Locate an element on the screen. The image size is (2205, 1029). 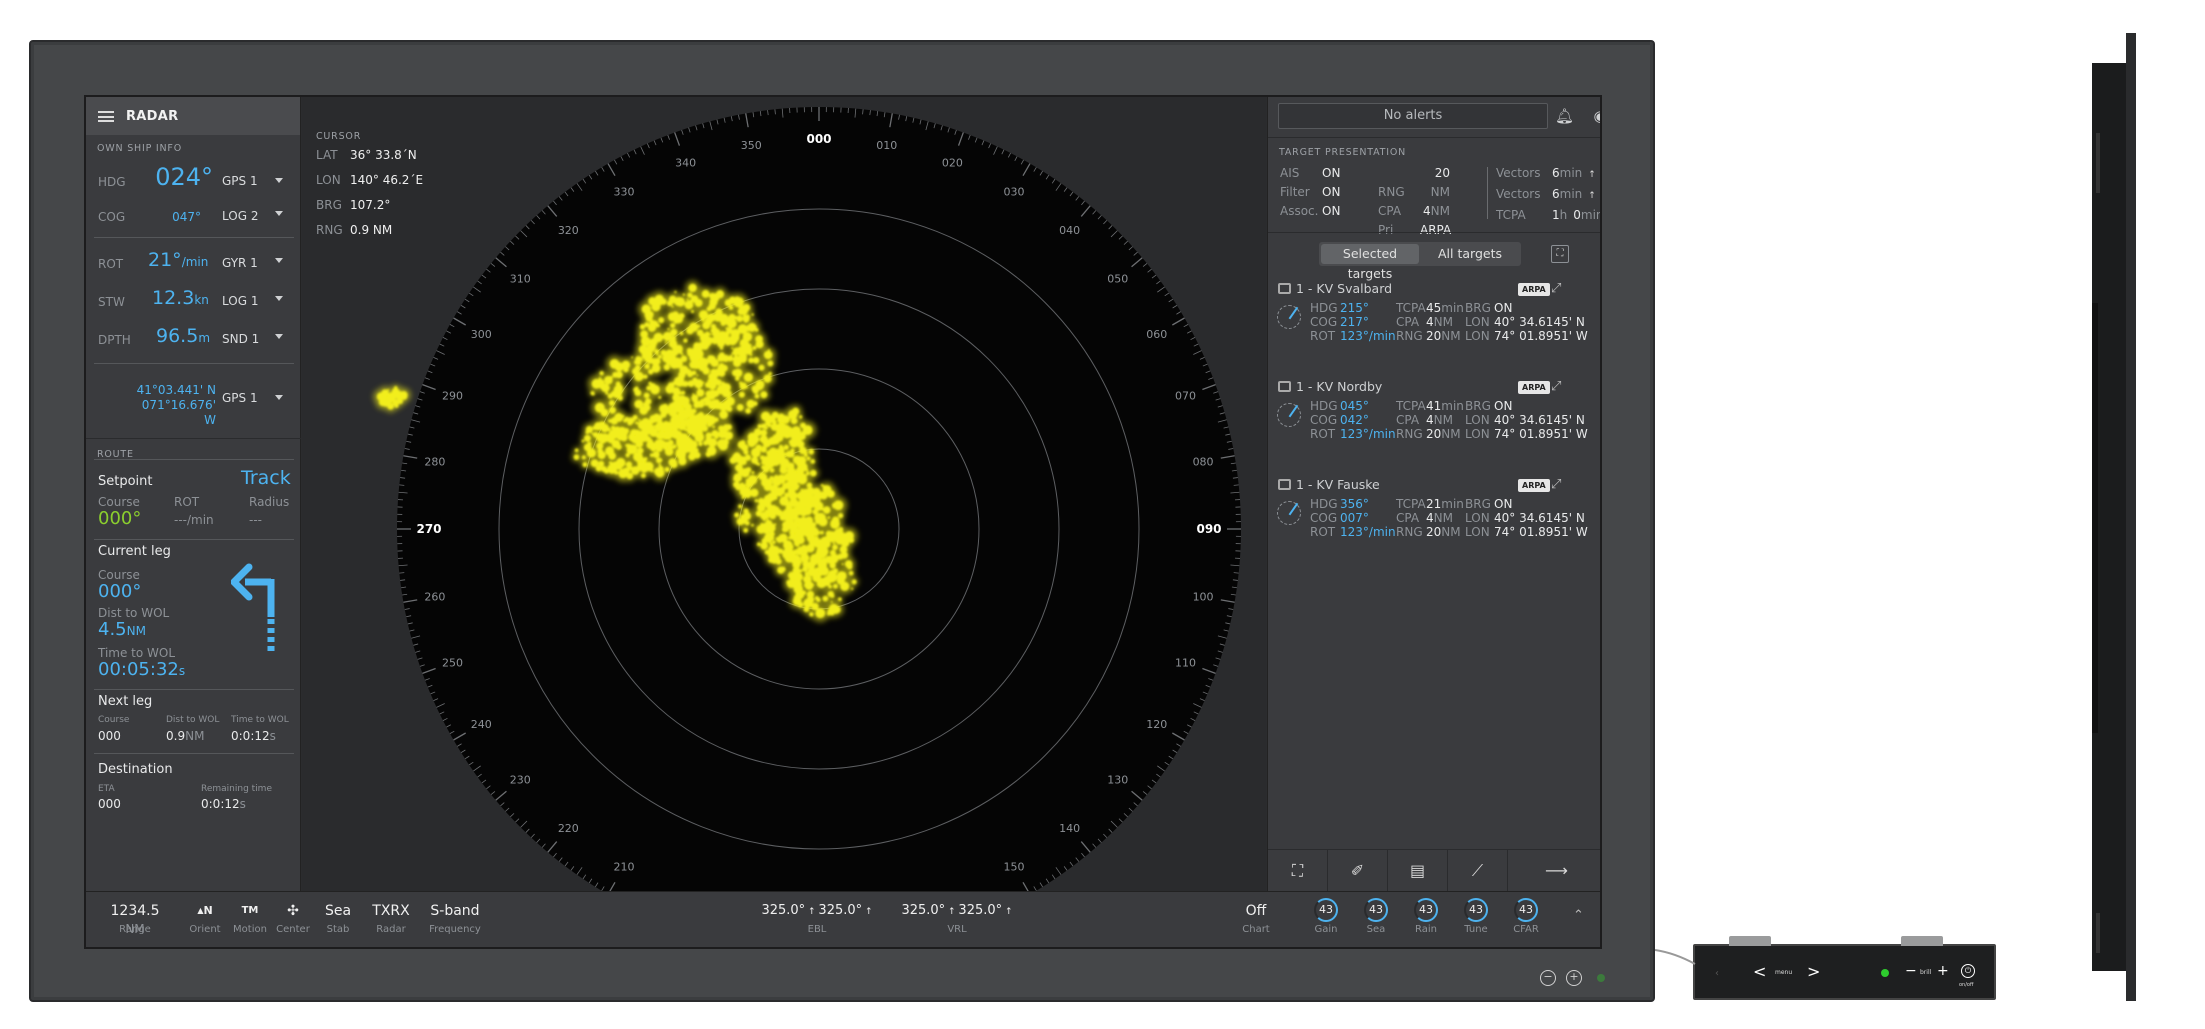
orient-control: ▲N Orient is located at coordinates (205, 918).